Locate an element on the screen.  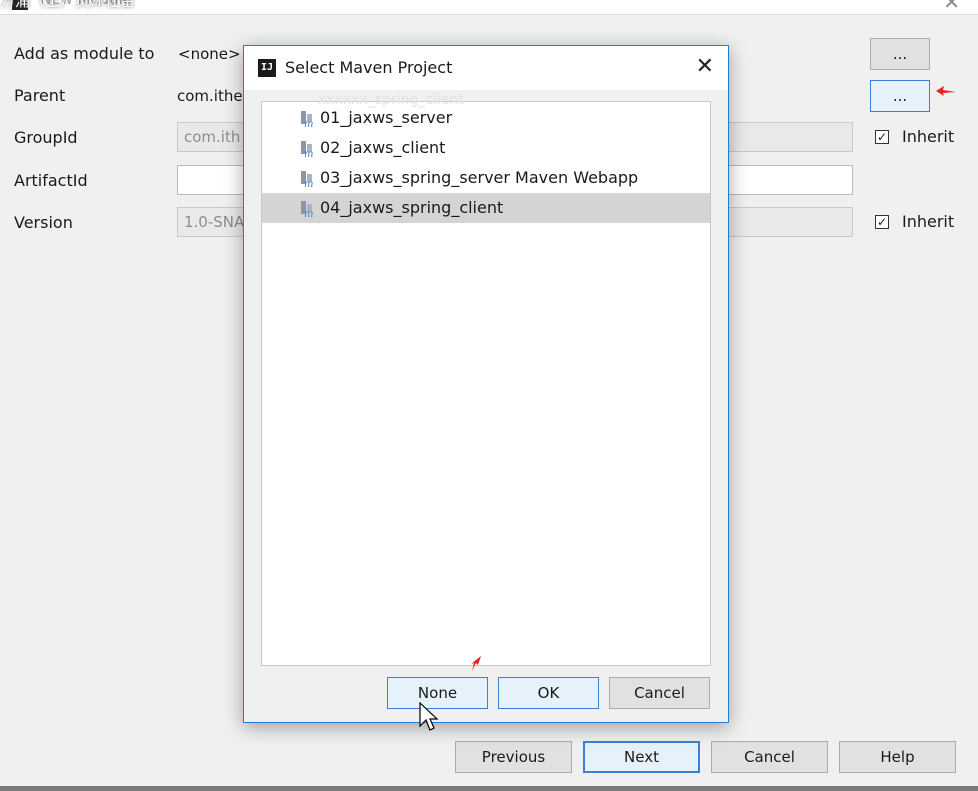
parent-value: com.ithe is located at coordinates (210, 96).